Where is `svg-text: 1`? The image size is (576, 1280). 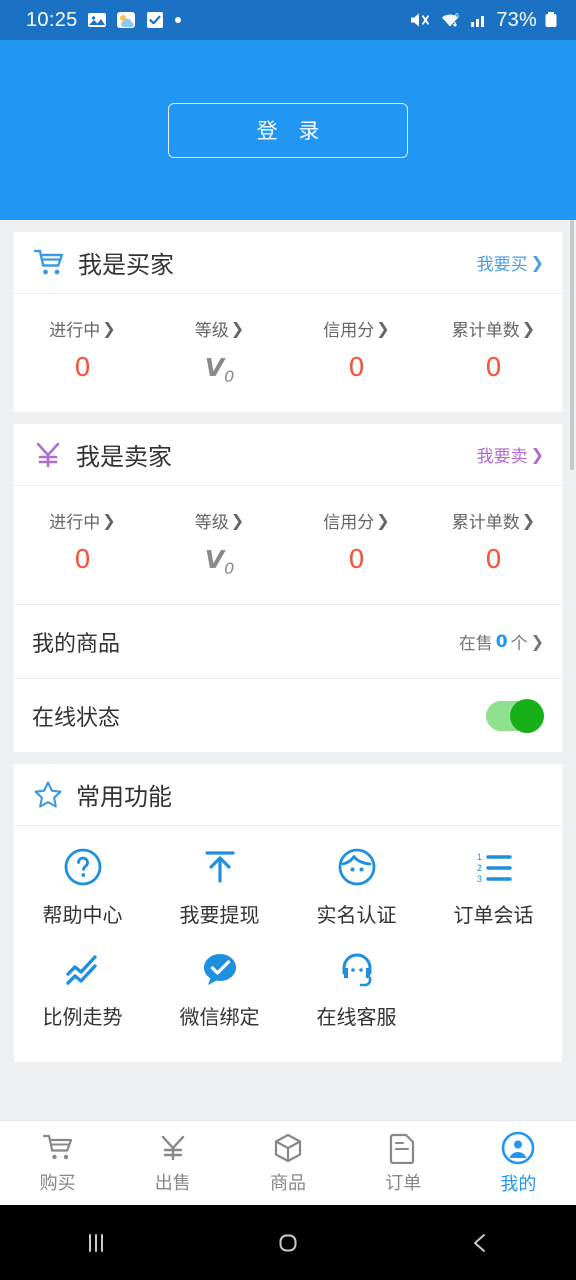
svg-text: 1 is located at coordinates (479, 857).